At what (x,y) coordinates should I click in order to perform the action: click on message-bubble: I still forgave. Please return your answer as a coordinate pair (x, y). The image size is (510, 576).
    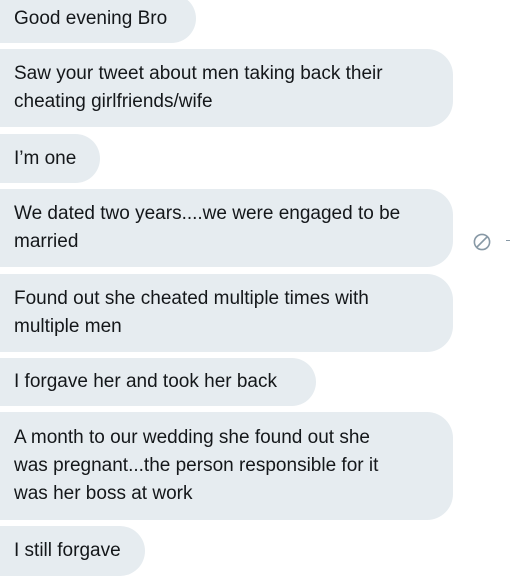
    Looking at the image, I should click on (72, 551).